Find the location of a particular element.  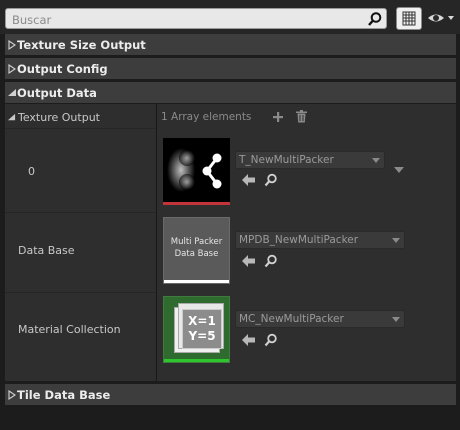

search-toolbar is located at coordinates (230, 17).